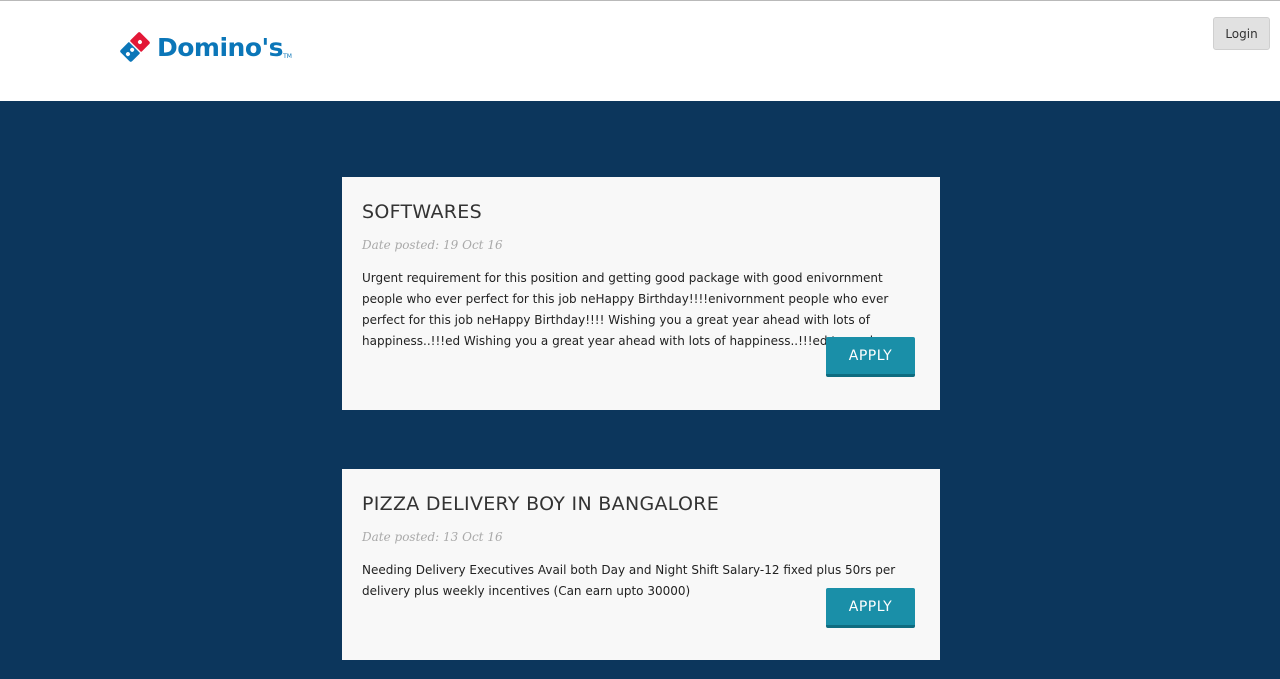 The image size is (1280, 679). Describe the element at coordinates (541, 504) in the screenshot. I see `job-title: PIZZA DELIVERY BOY IN BANGALORE` at that location.